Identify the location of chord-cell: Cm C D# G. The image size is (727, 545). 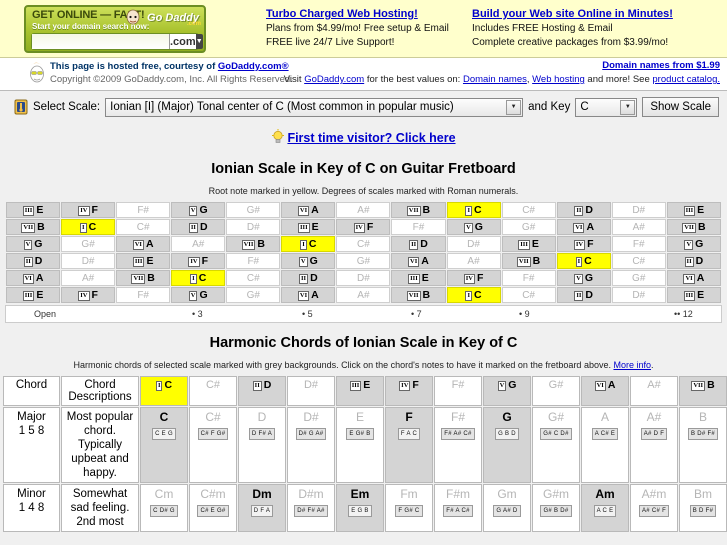
(164, 508).